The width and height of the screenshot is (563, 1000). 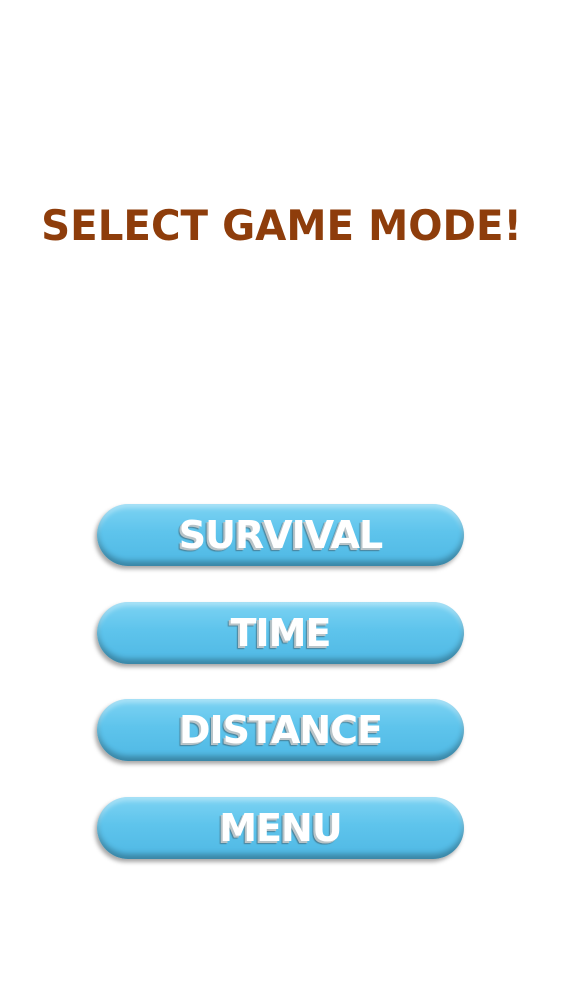 I want to click on menu-button: MENU, so click(x=280, y=828).